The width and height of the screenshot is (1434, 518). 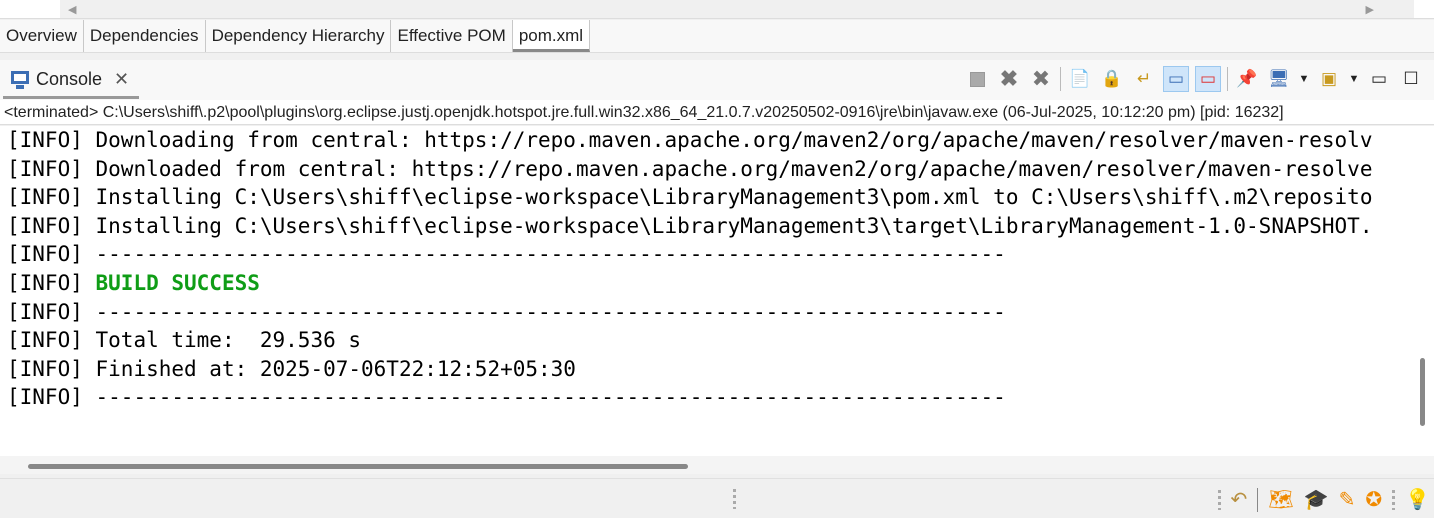 What do you see at coordinates (717, 283) in the screenshot?
I see `console-line: [INFO] BUILD SUCCESS` at bounding box center [717, 283].